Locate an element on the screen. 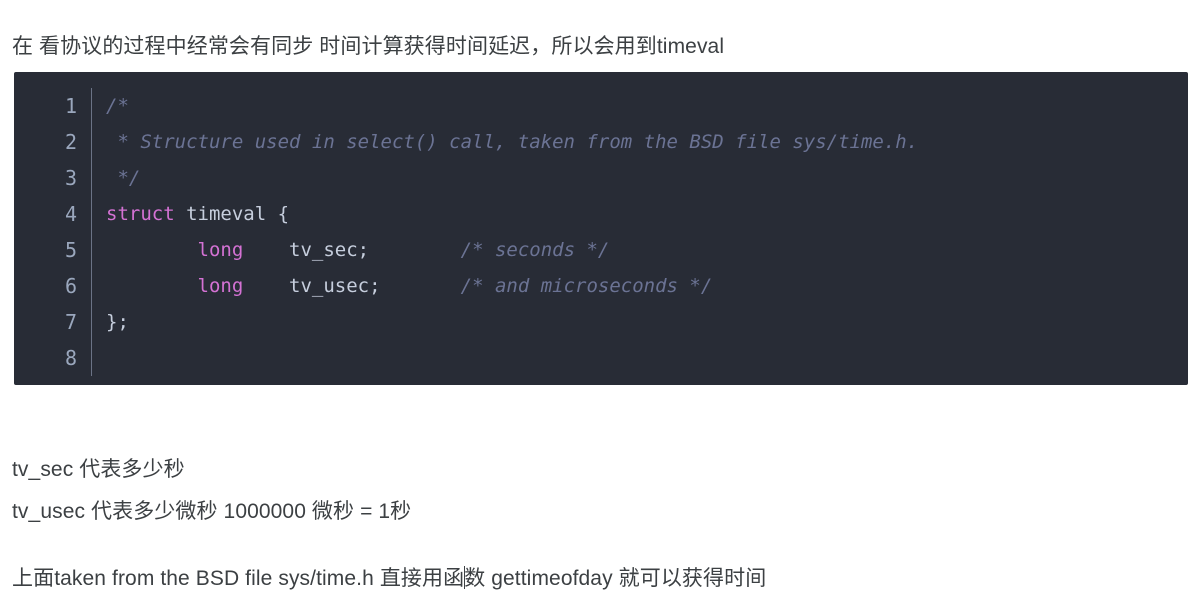 This screenshot has width=1193, height=594. code-line-number: 5 is located at coordinates (70, 250).